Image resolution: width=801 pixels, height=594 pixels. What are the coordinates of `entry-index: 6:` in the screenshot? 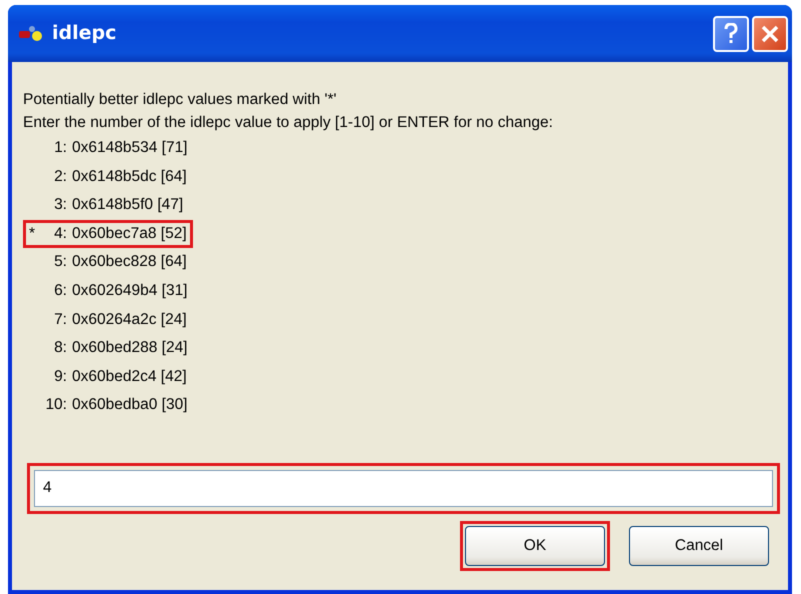 It's located at (60, 290).